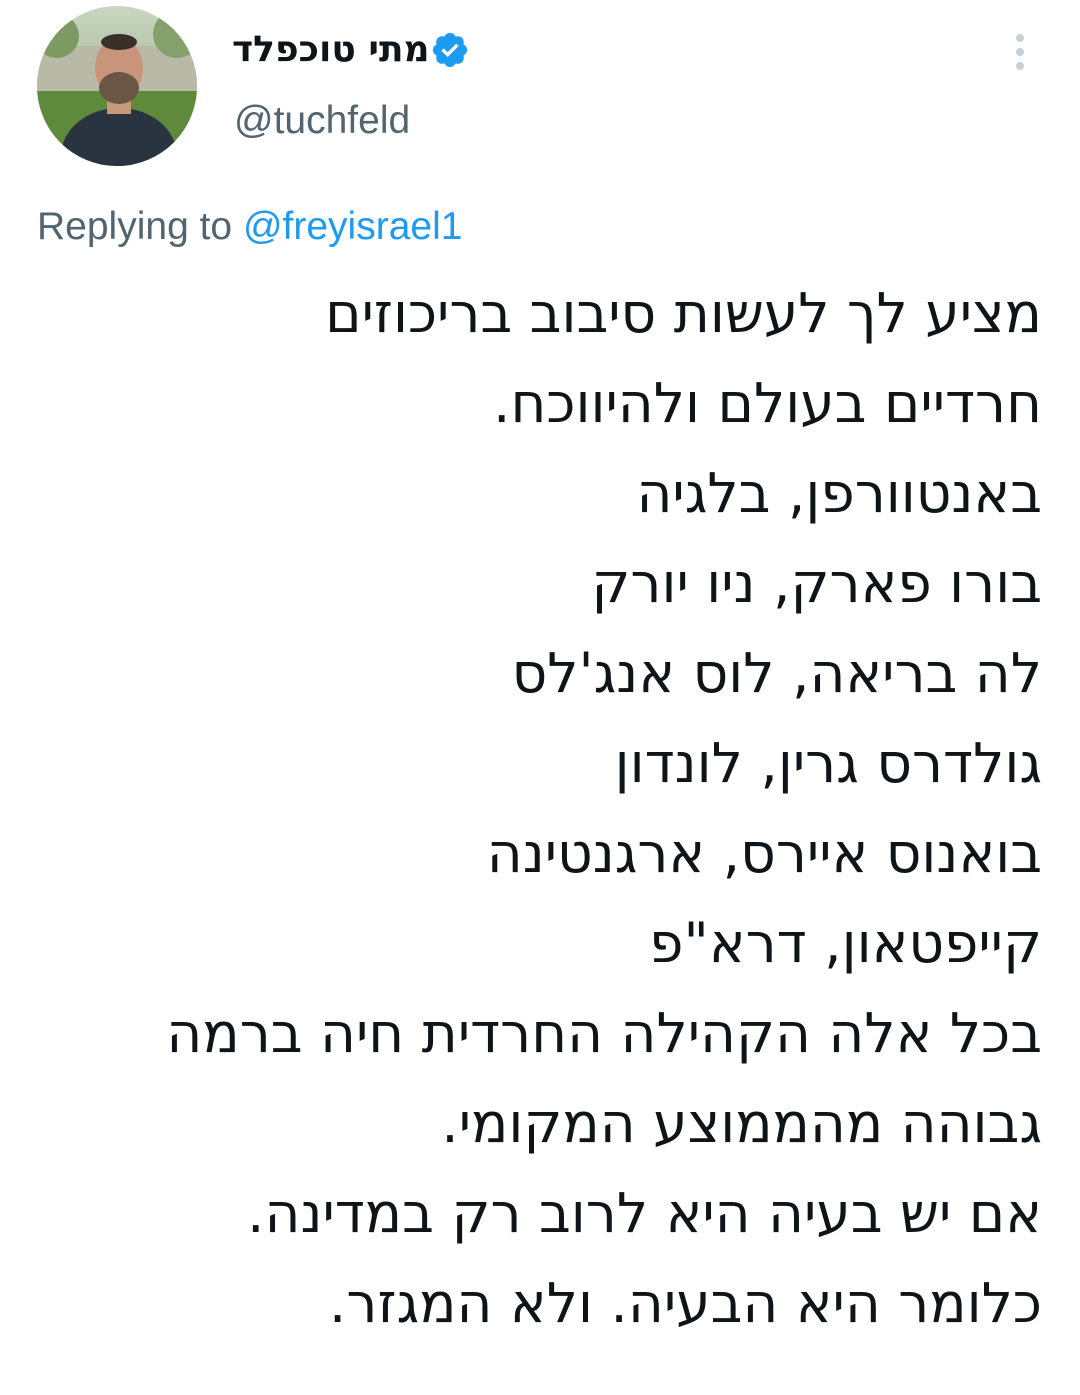 The height and width of the screenshot is (1395, 1080). What do you see at coordinates (845, 943) in the screenshot?
I see `tweet-line: קייפטאון, דרא"פ` at bounding box center [845, 943].